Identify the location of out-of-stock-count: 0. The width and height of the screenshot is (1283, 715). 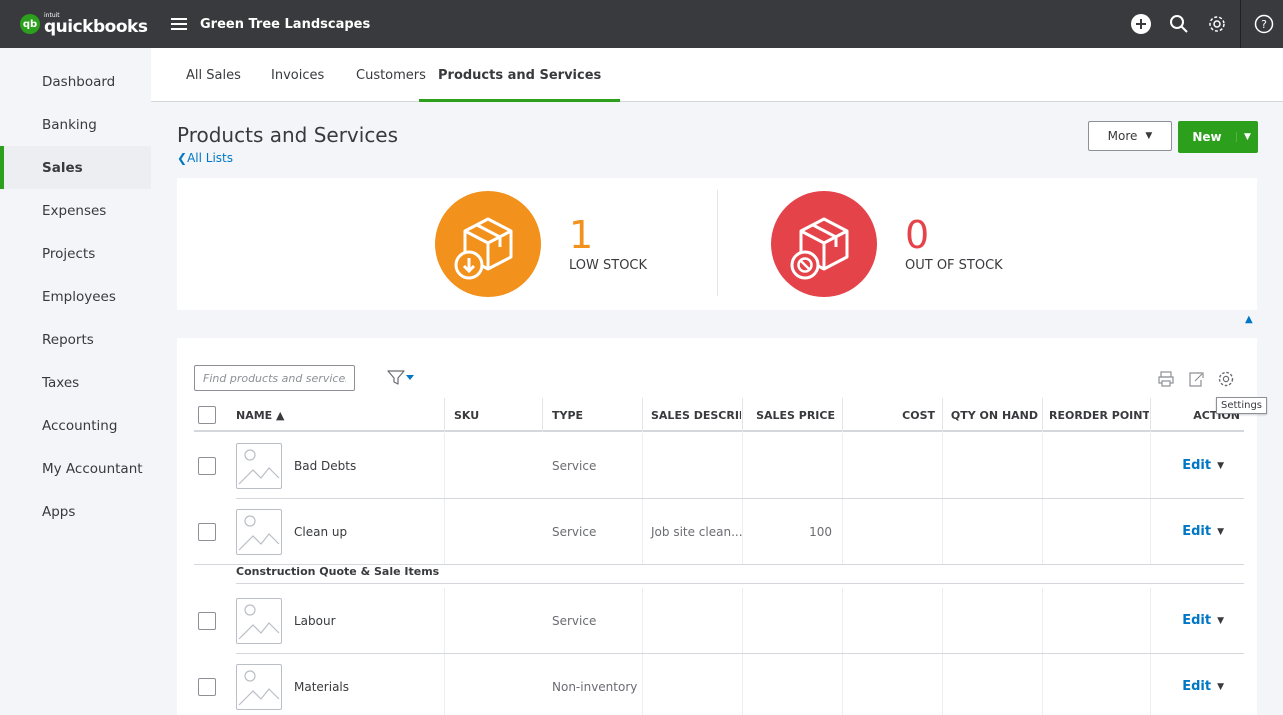
(917, 235).